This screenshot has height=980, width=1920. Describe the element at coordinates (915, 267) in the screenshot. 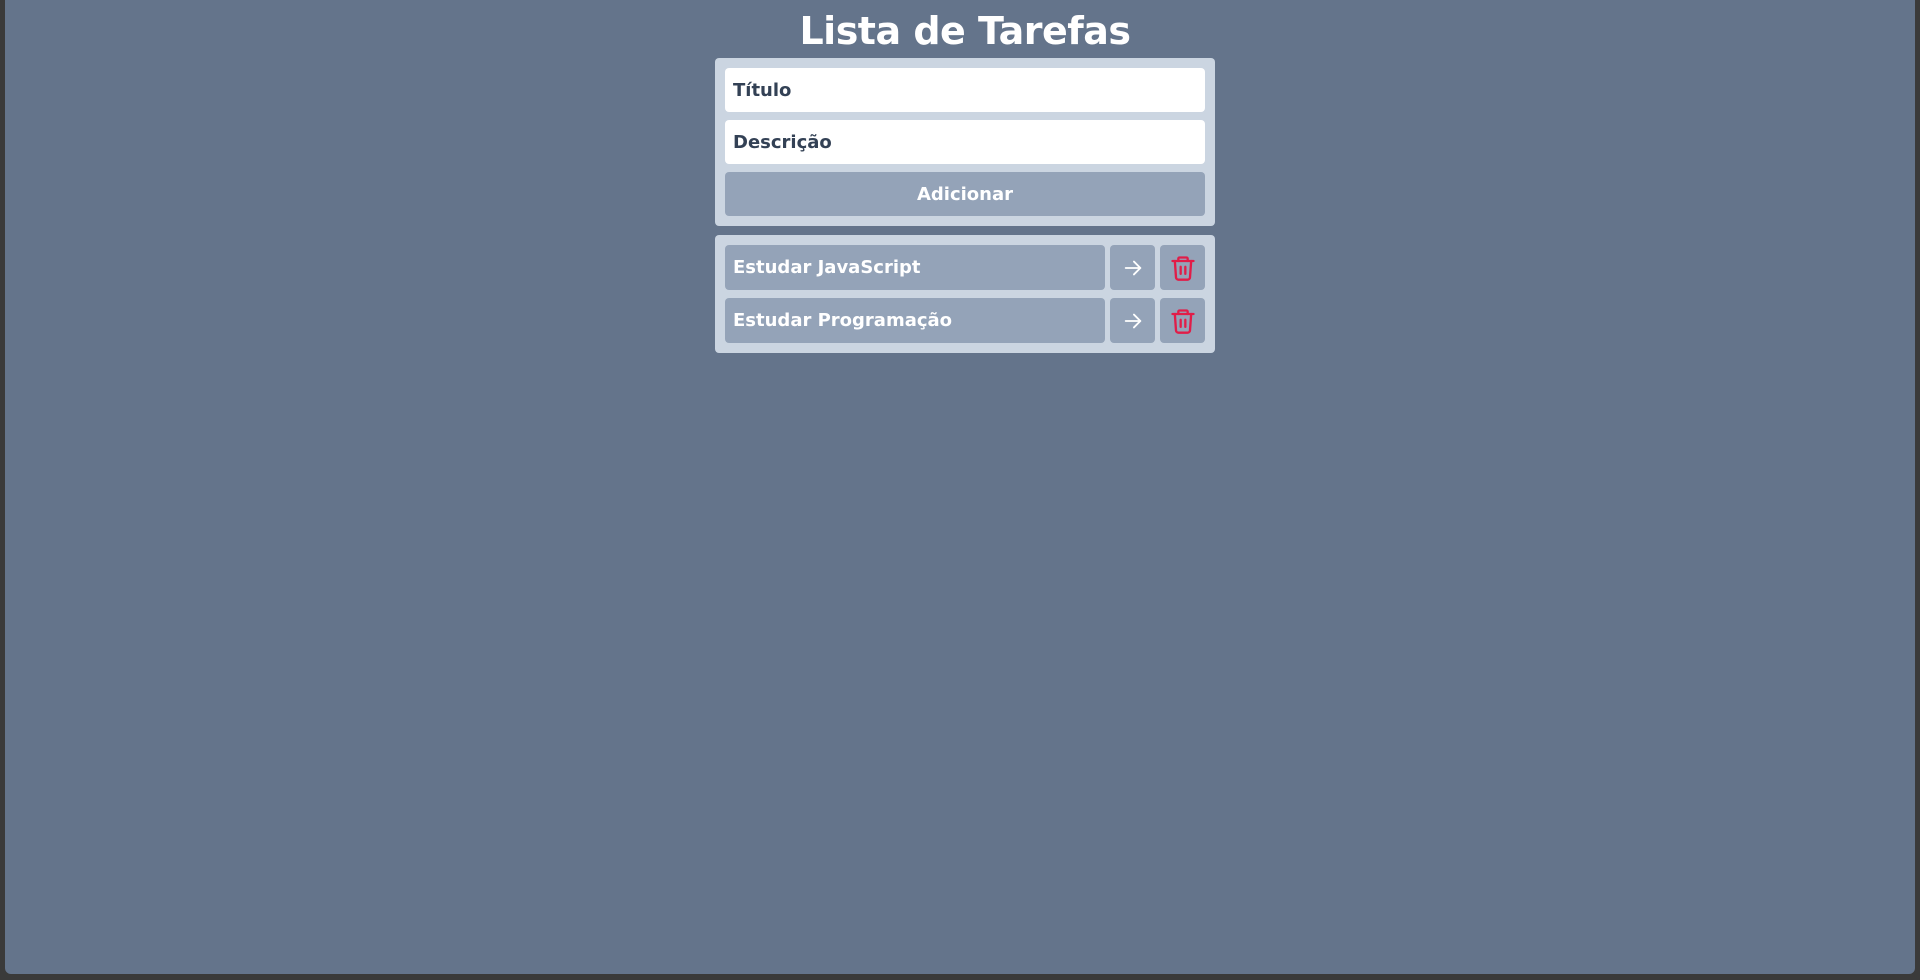

I see `task-title-button: Estudar JavaScript` at that location.